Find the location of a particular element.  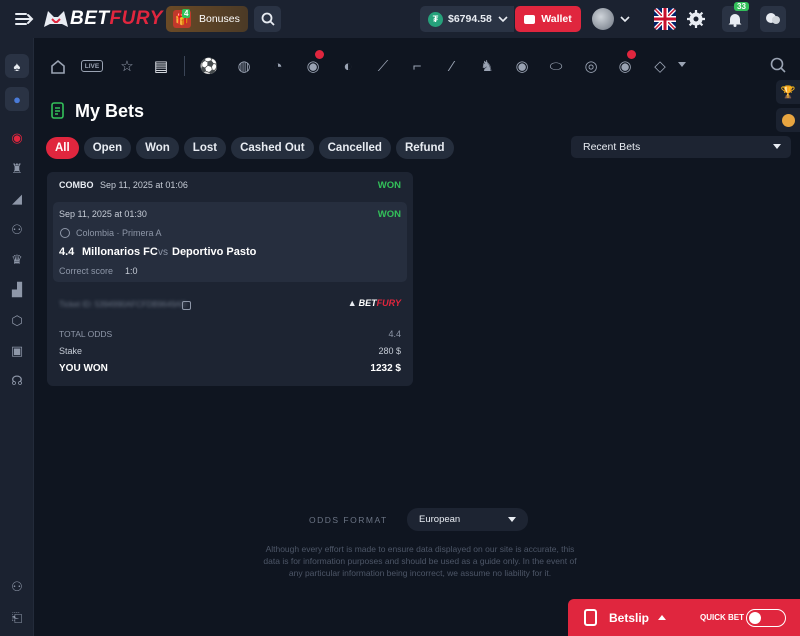

right-widget-wheel is located at coordinates (788, 120).